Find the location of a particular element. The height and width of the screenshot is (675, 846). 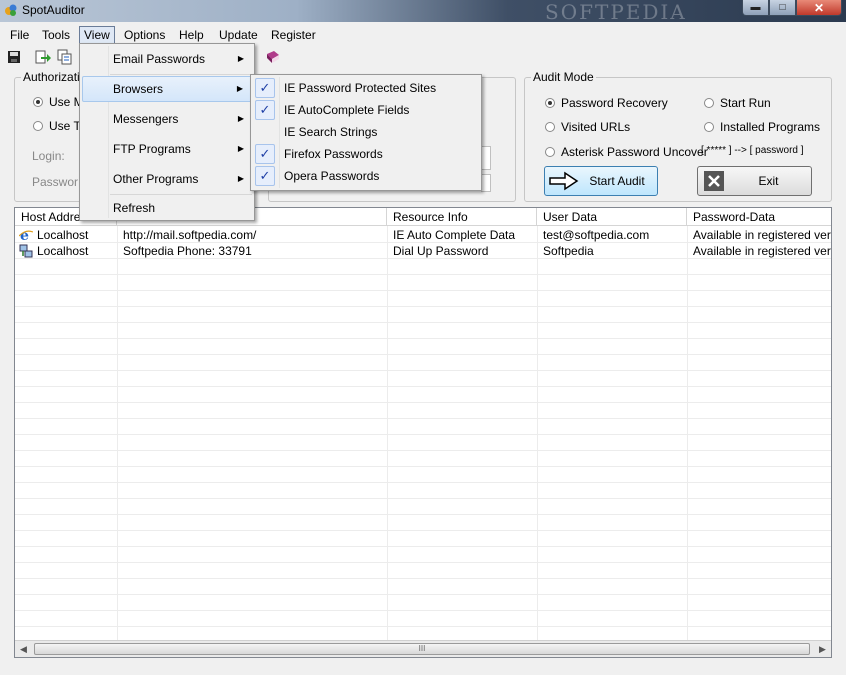

password-recovery-radio: Password Recovery is located at coordinates (606, 103).